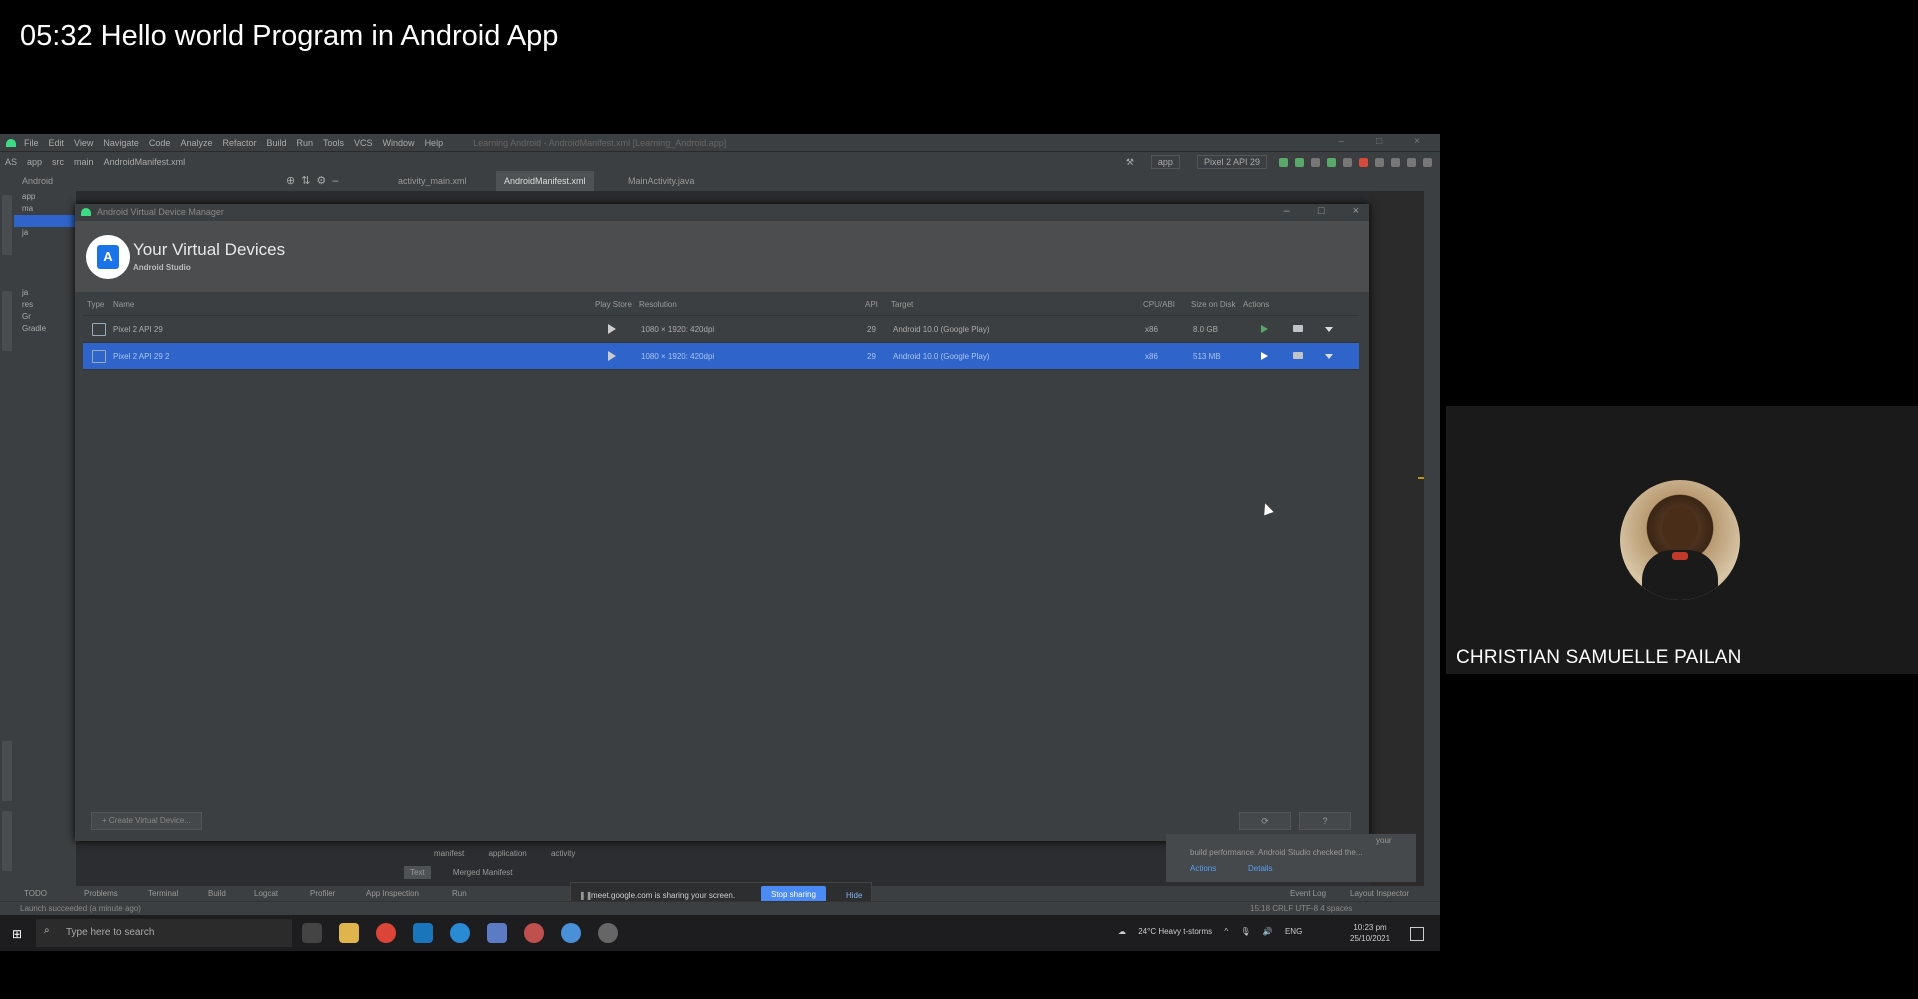 This screenshot has width=1918, height=999. Describe the element at coordinates (507, 853) in the screenshot. I see `tag-application: application` at that location.